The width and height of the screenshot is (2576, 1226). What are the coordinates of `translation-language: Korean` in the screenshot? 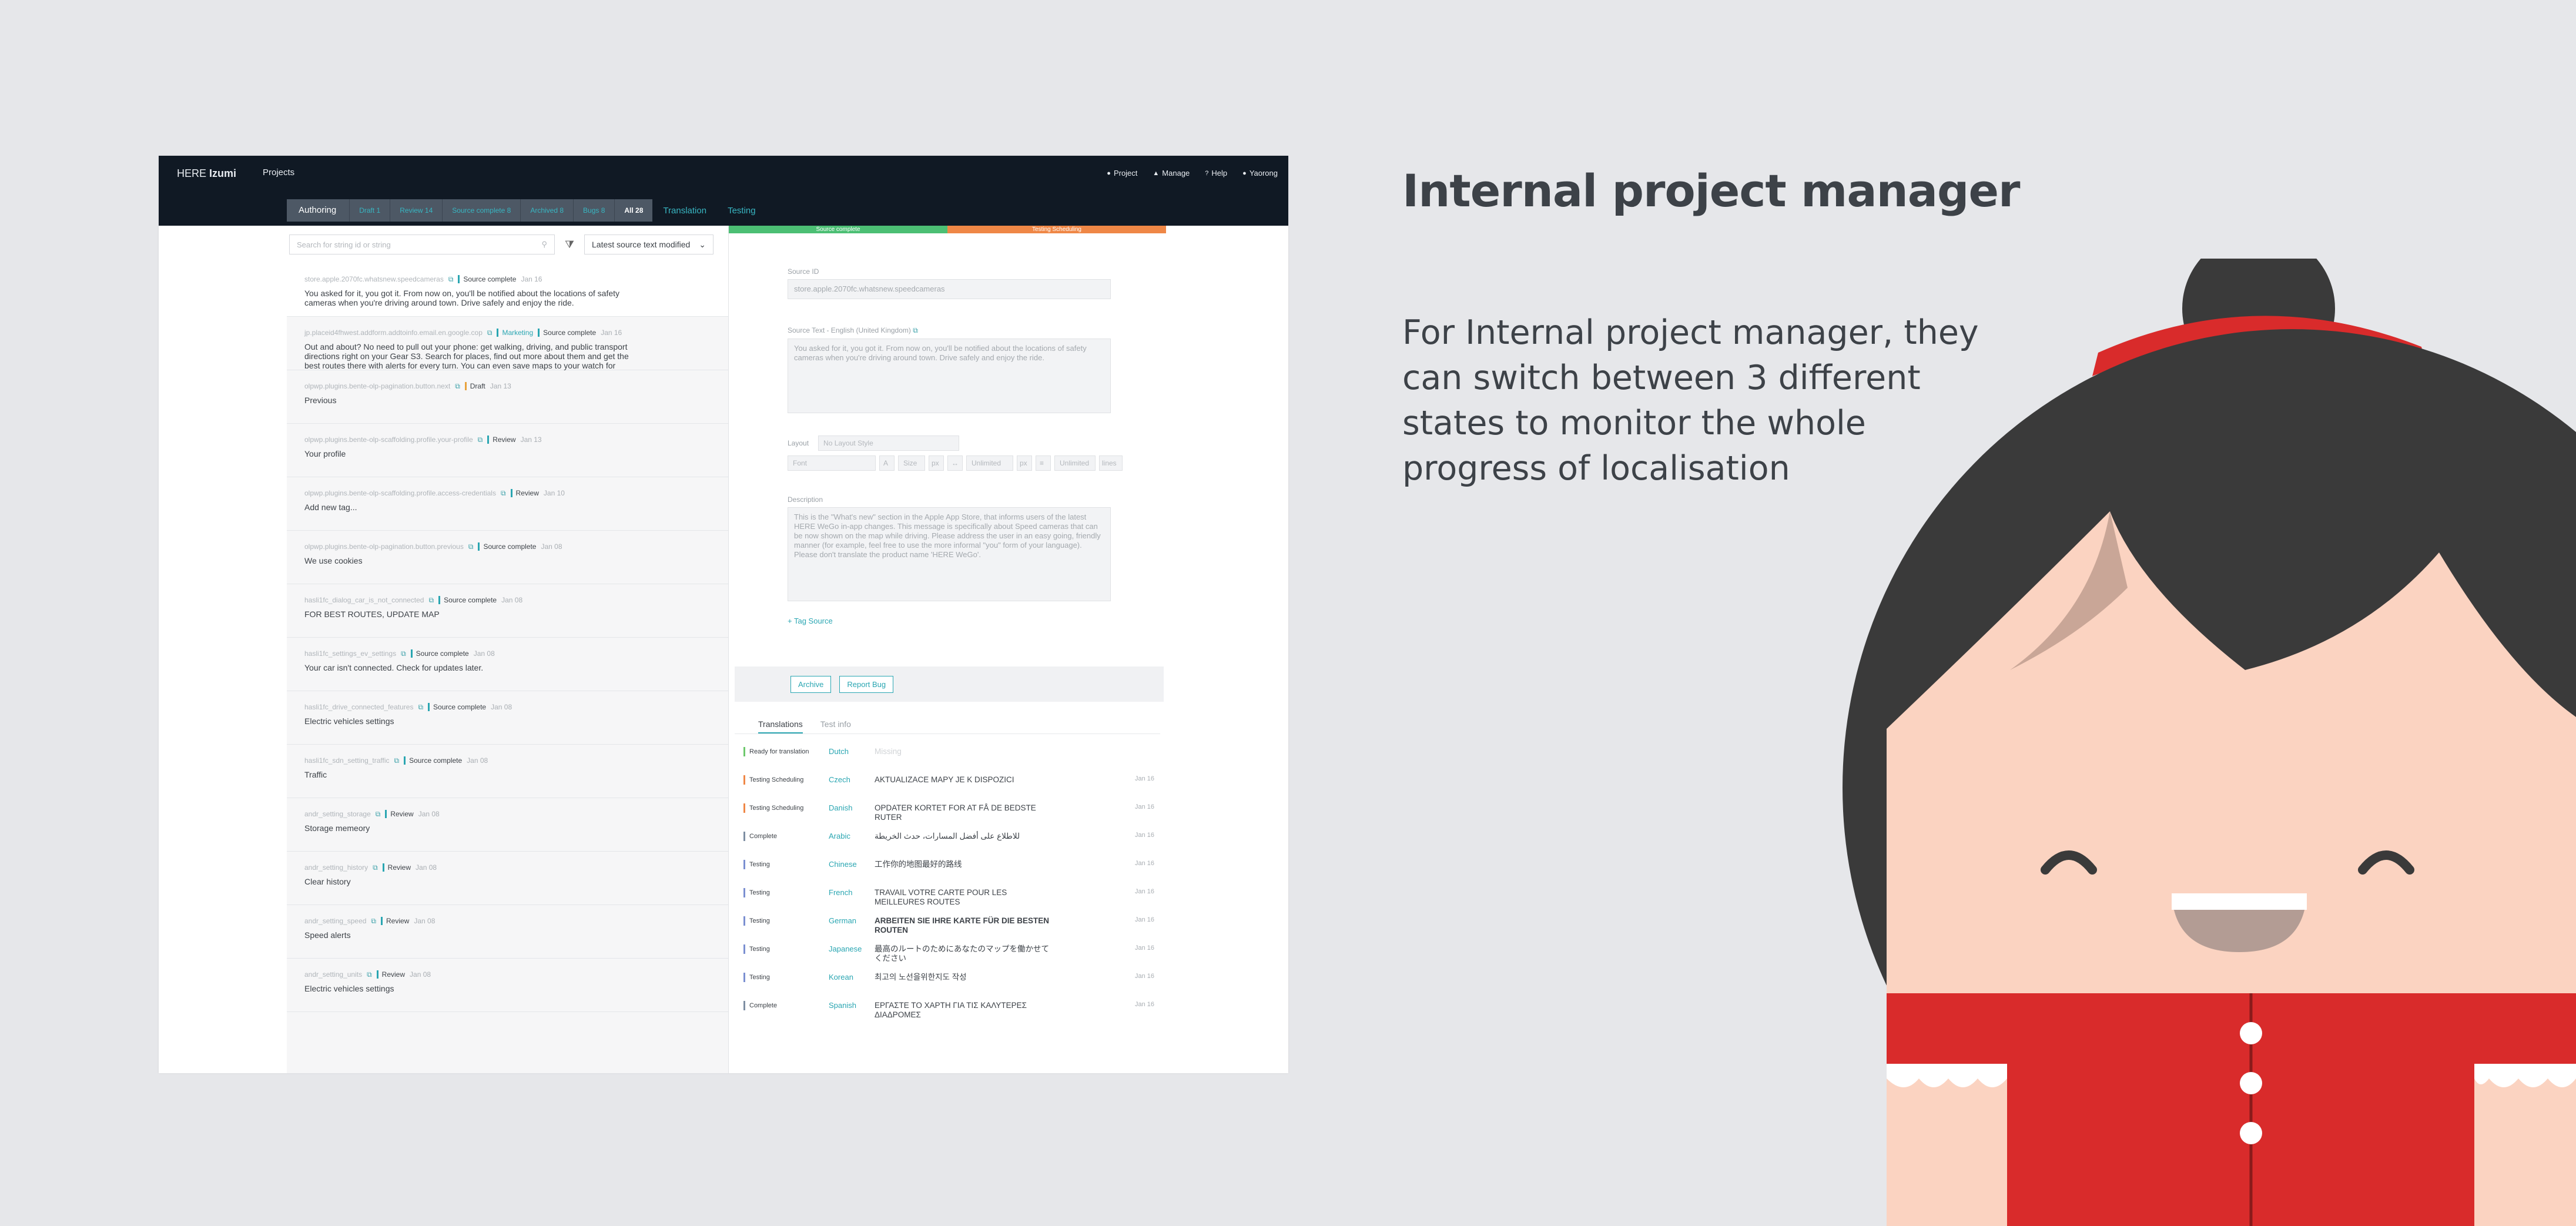 It's located at (852, 977).